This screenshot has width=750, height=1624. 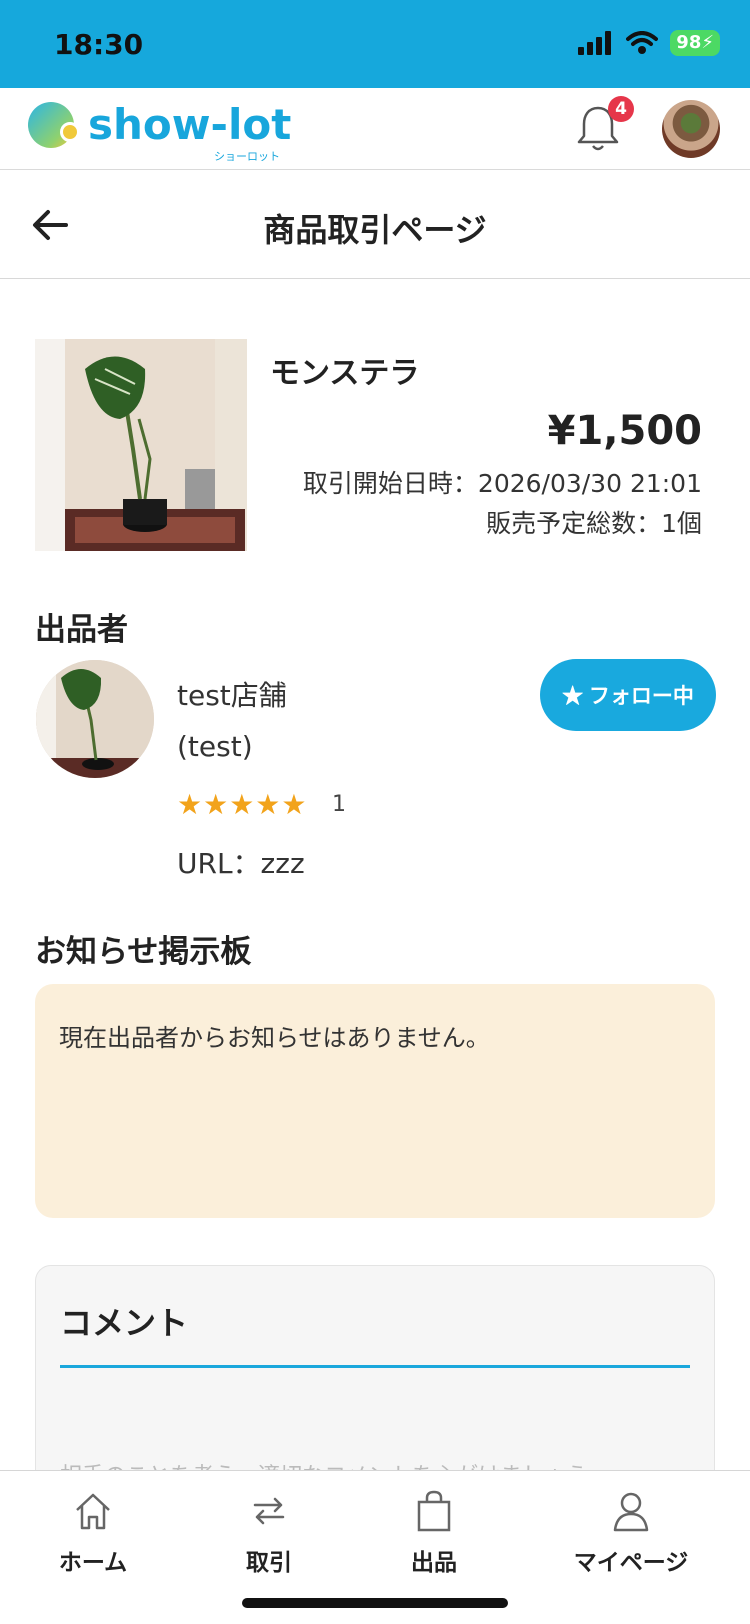 I want to click on logo-mark-icon, so click(x=54, y=125).